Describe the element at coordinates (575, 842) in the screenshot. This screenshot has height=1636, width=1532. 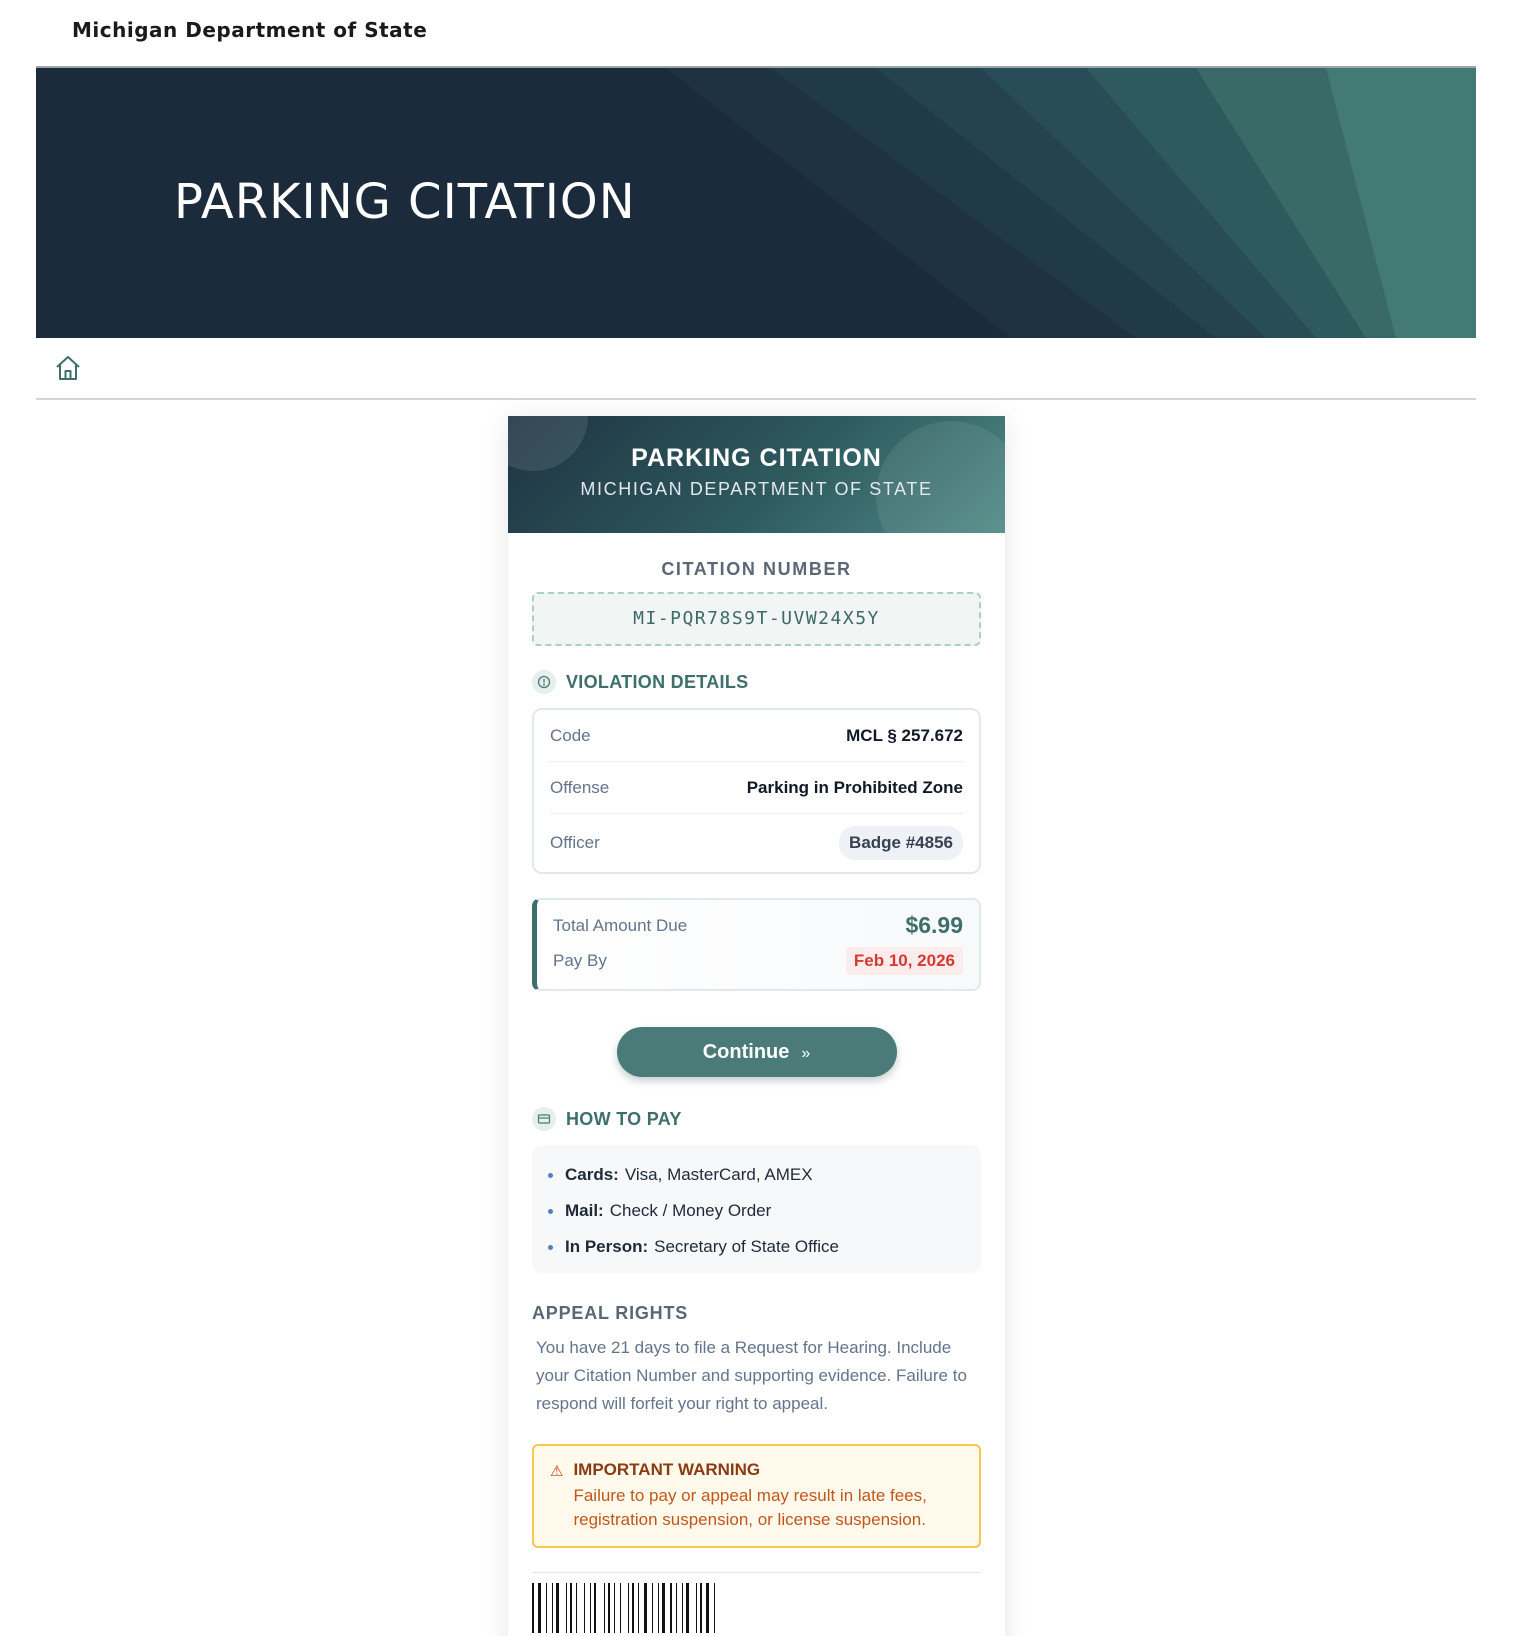
I see `detail-key: Officer` at that location.